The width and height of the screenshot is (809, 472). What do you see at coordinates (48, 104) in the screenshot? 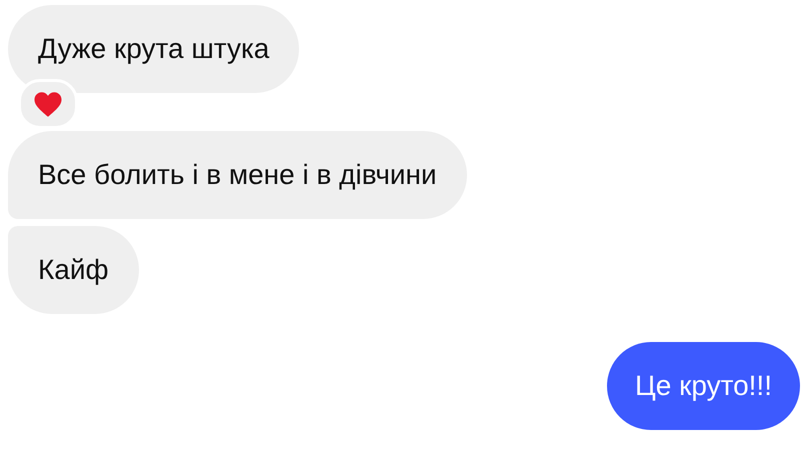
I see `heart-icon` at bounding box center [48, 104].